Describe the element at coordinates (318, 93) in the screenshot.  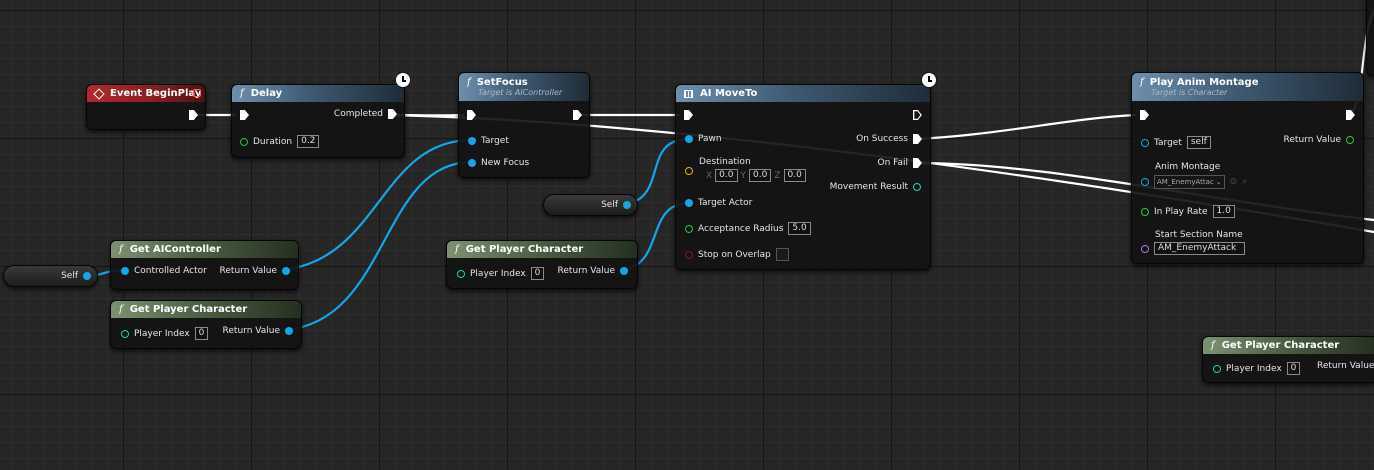
I see `node-header: f Delay` at that location.